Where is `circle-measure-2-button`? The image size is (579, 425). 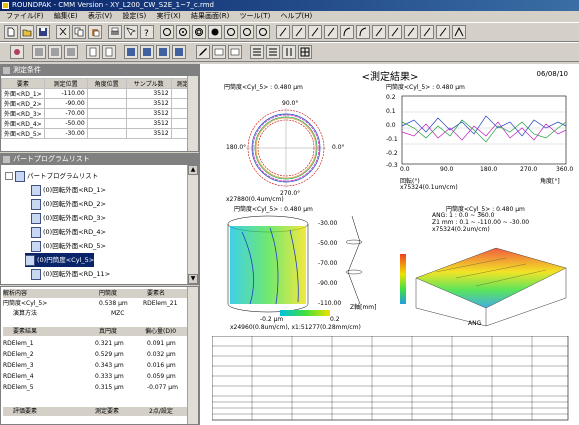 circle-measure-2-button is located at coordinates (183, 32).